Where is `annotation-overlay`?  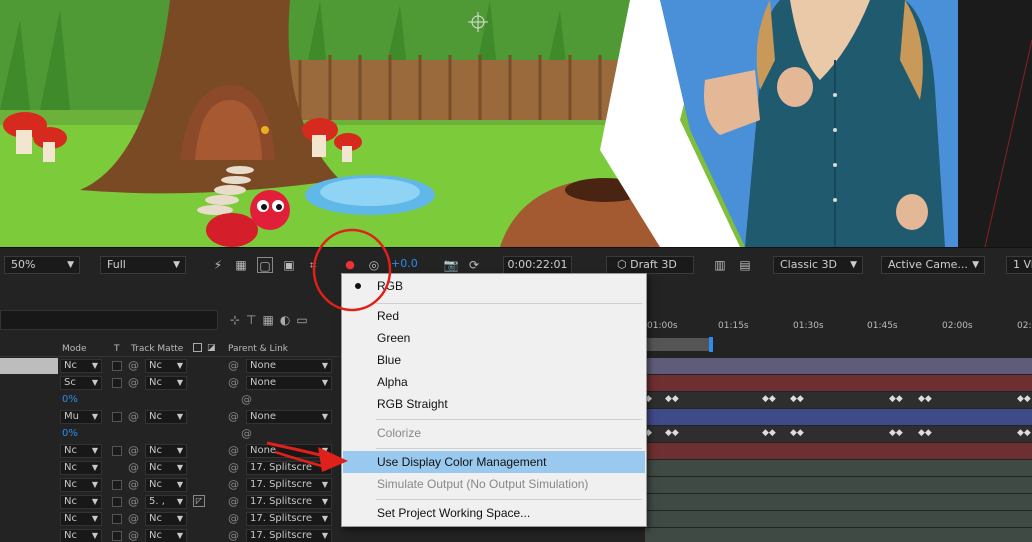 annotation-overlay is located at coordinates (329, 350).